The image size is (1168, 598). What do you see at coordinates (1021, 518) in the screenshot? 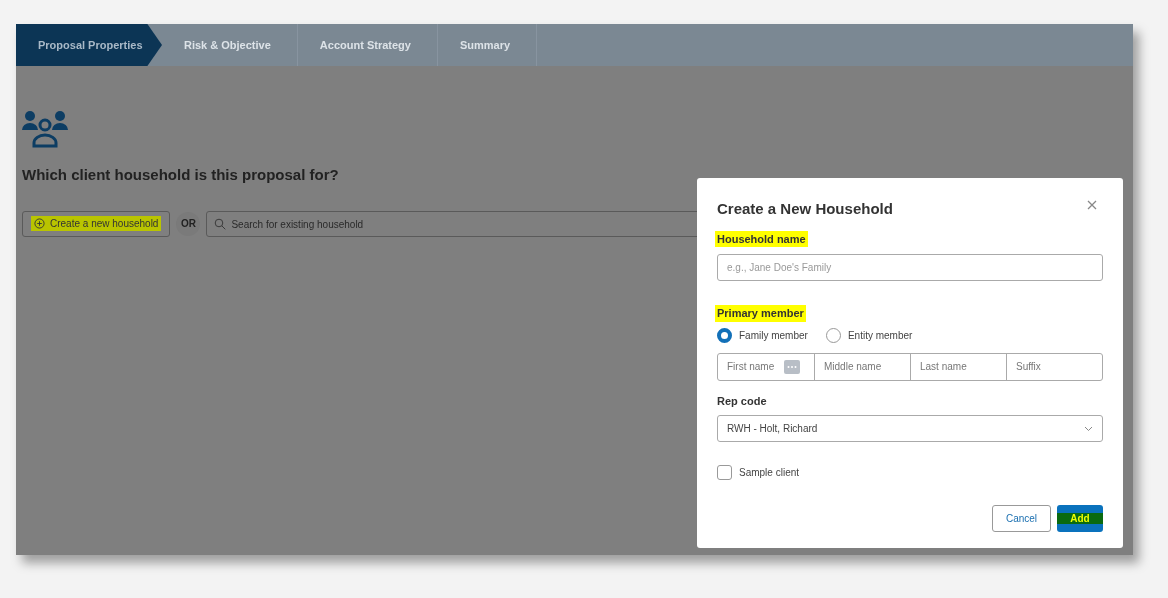
I see `cancel-button: Cancel` at bounding box center [1021, 518].